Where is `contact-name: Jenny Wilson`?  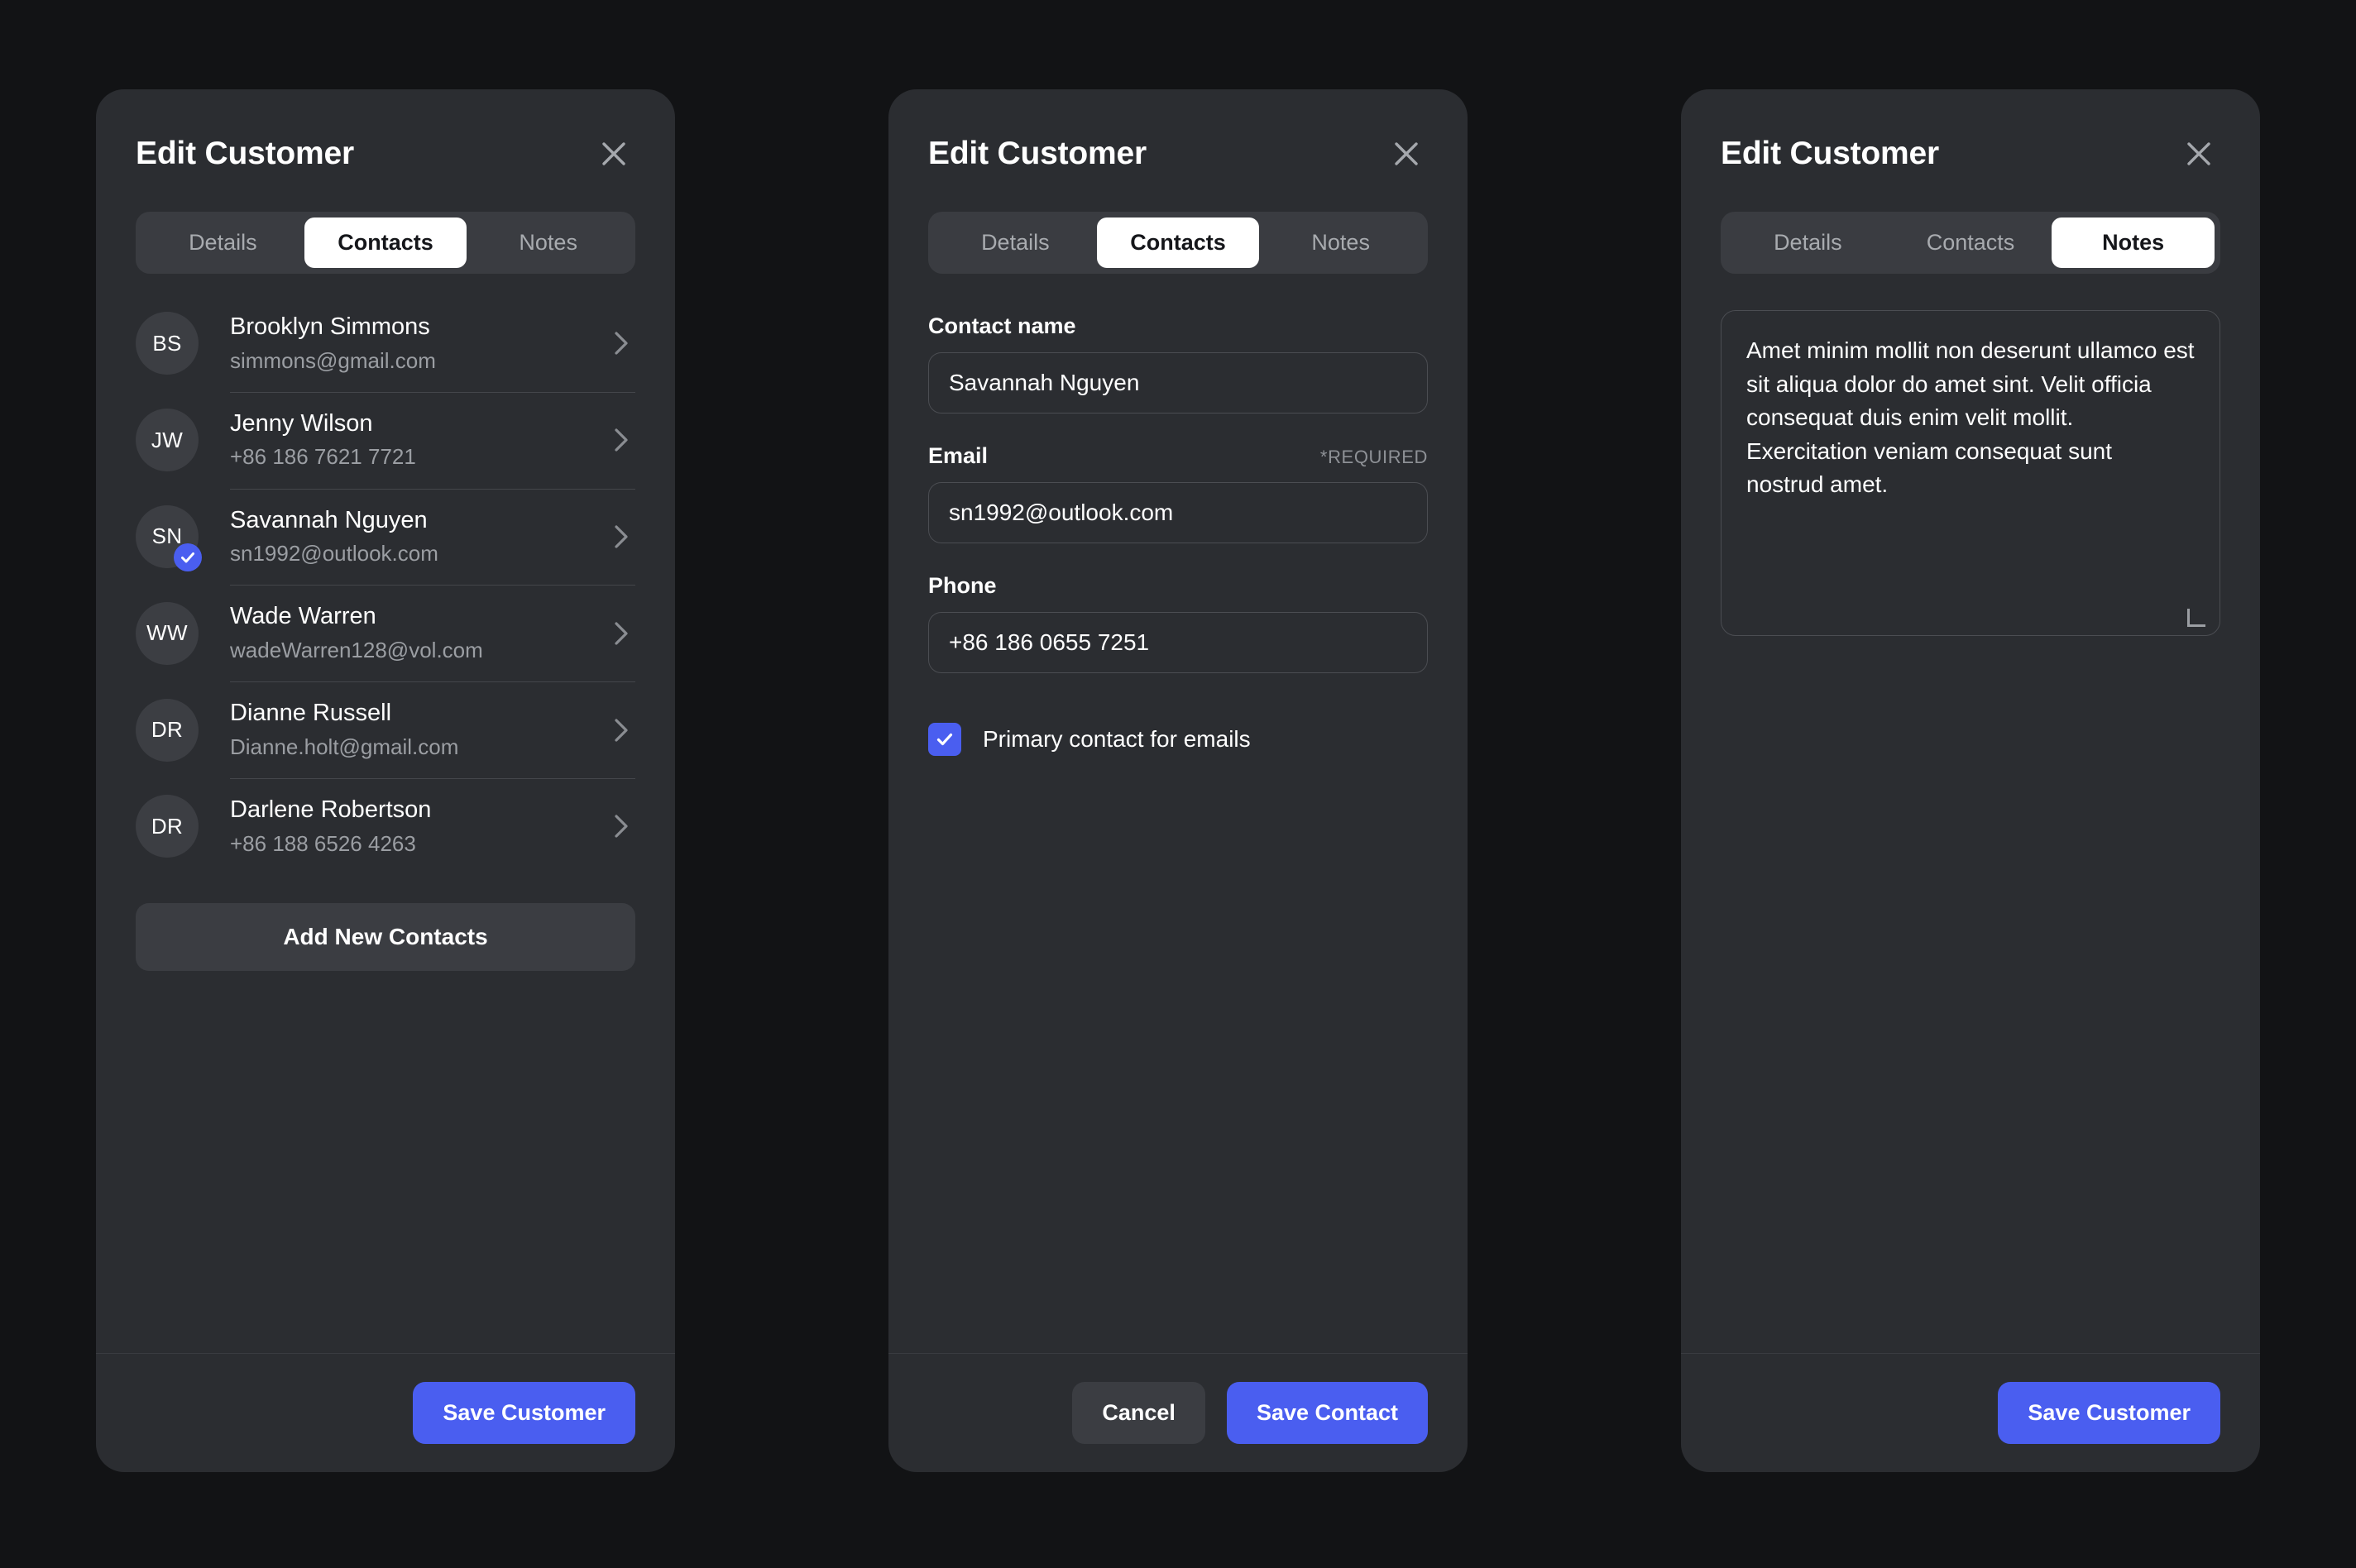
contact-name: Jenny Wilson is located at coordinates (302, 423).